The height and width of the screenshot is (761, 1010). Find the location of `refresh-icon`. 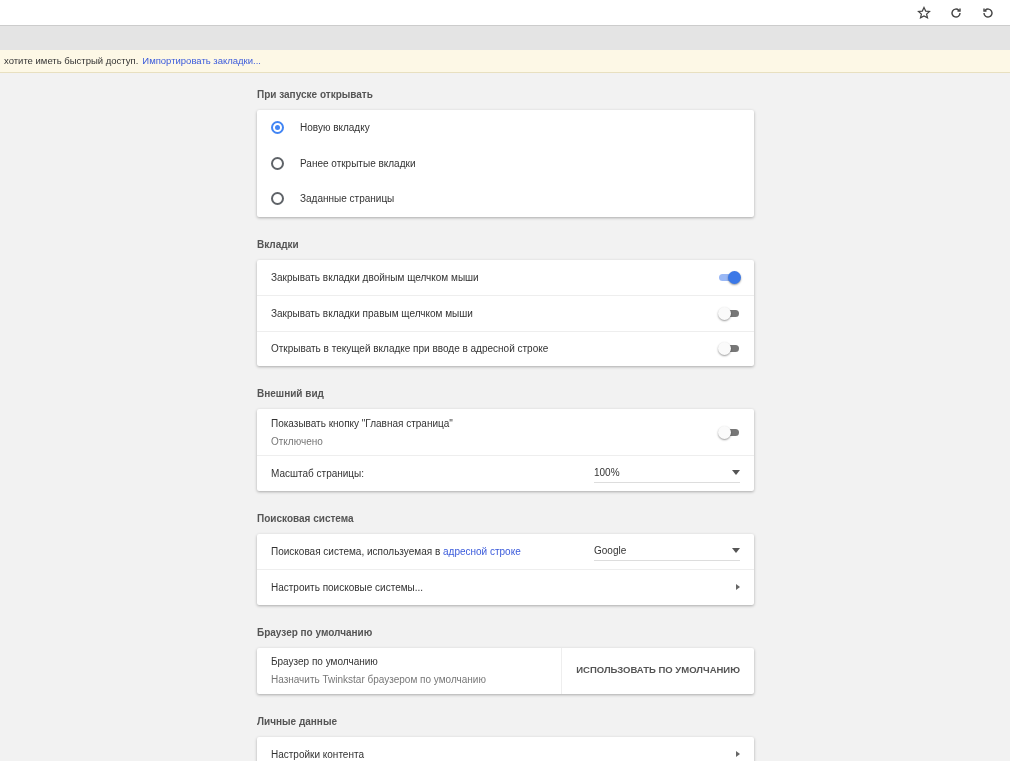

refresh-icon is located at coordinates (956, 12).